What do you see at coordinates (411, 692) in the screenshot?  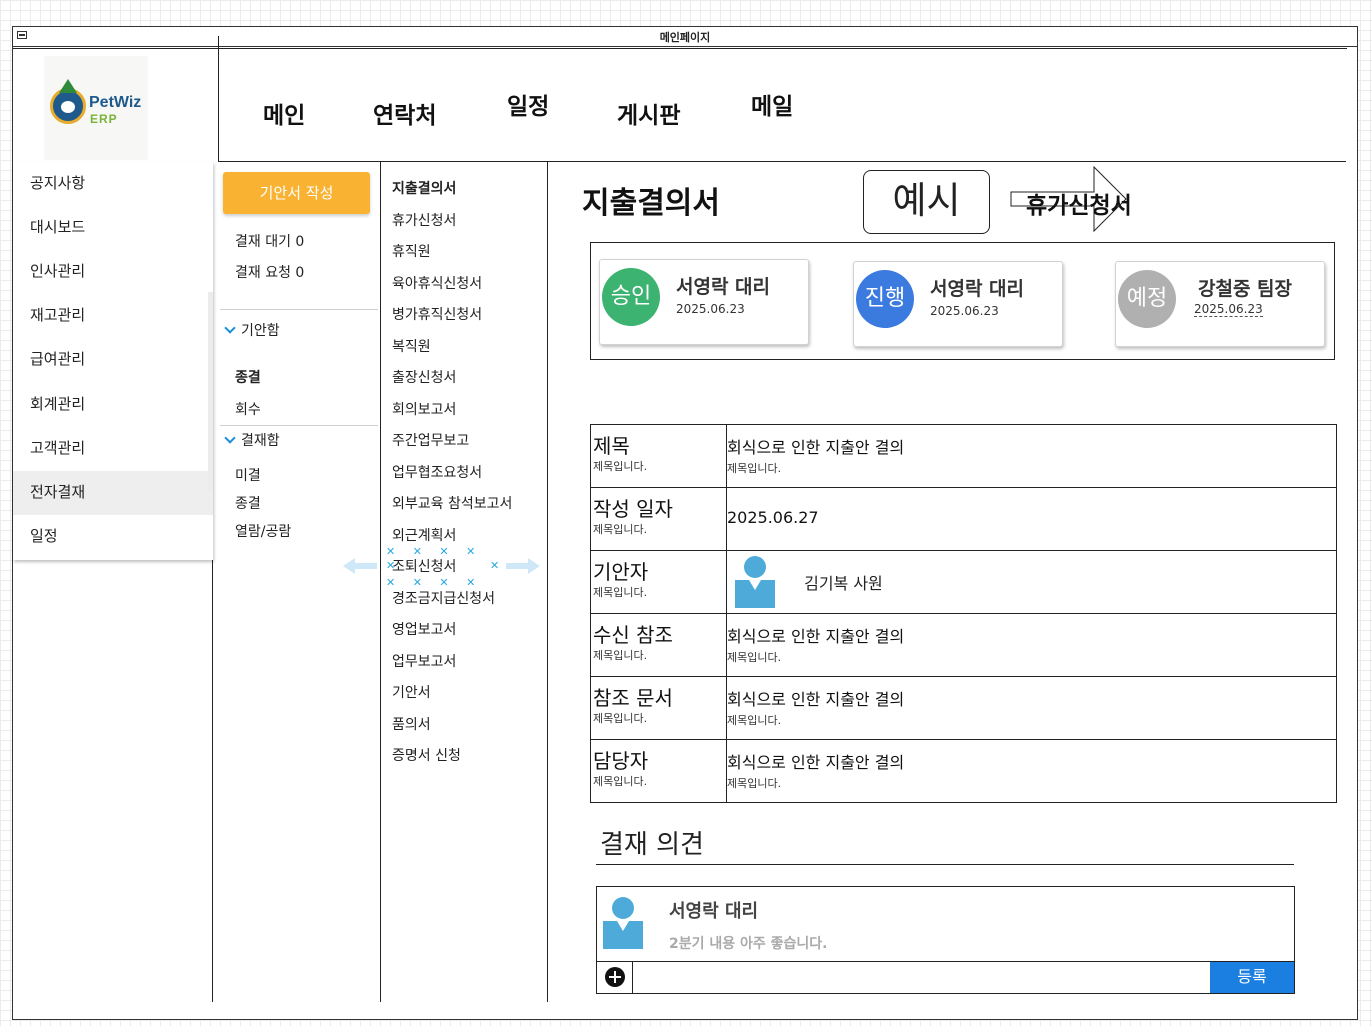 I see `doc-type-item: 기안서` at bounding box center [411, 692].